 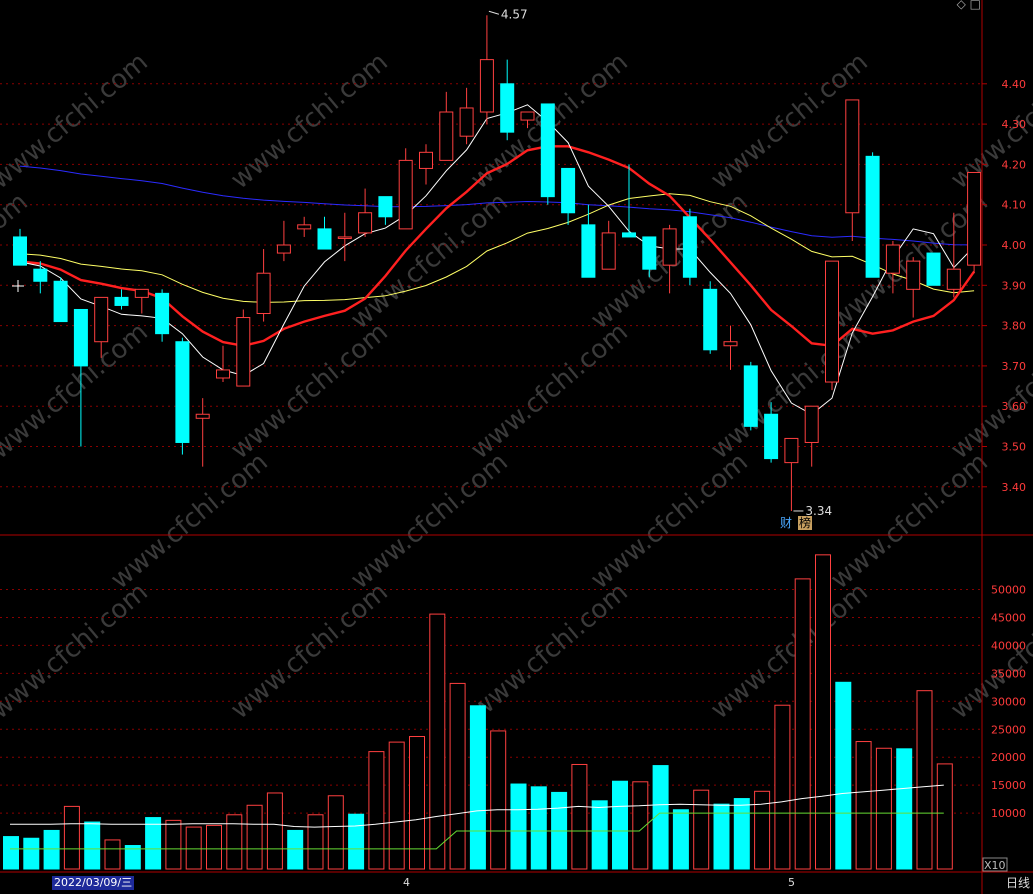 I want to click on volume-tick-label: 40000, so click(x=1008, y=645).